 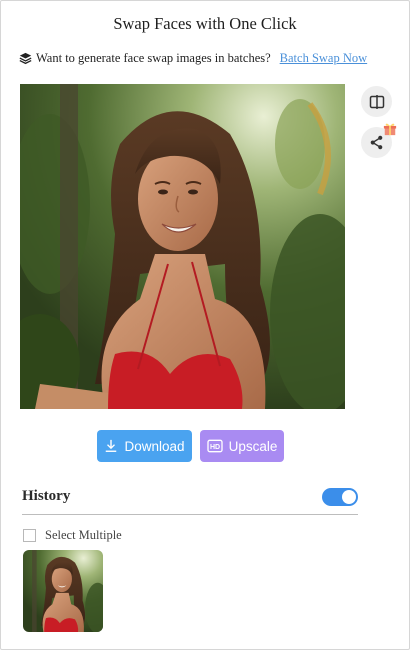 I want to click on history-thumbnail, so click(x=63, y=591).